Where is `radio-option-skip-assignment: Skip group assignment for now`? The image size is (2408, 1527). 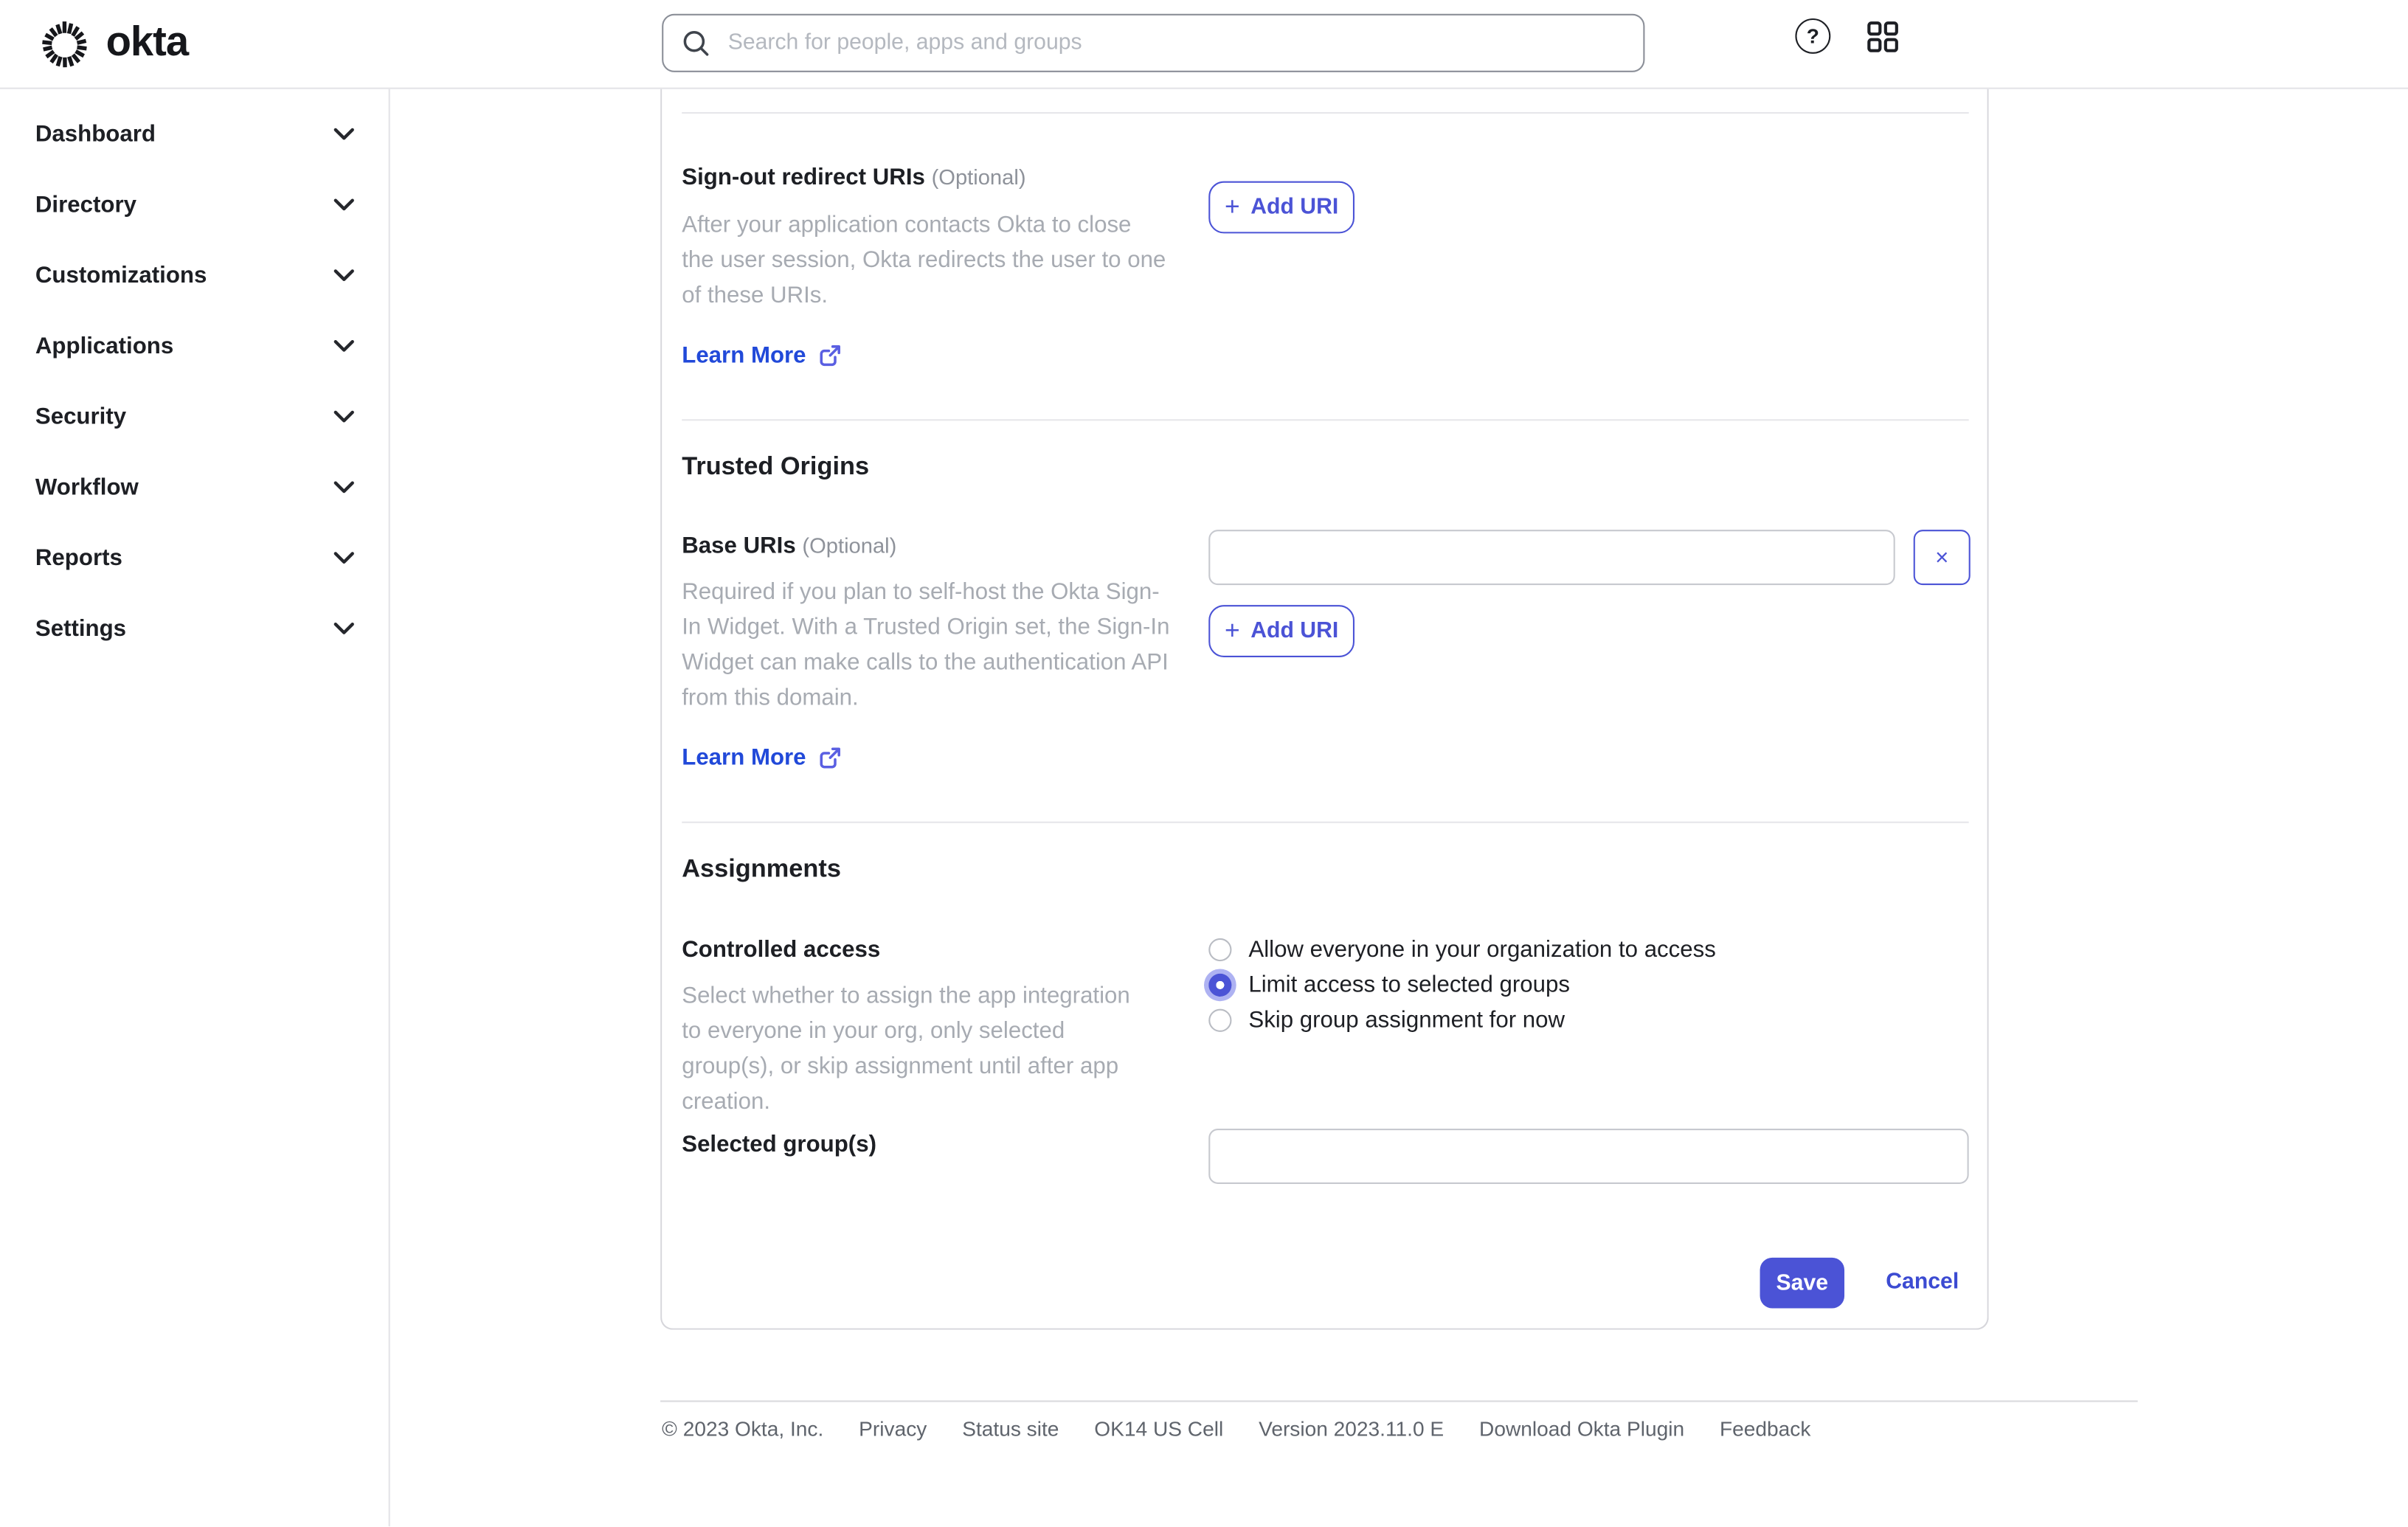
radio-option-skip-assignment: Skip group assignment for now is located at coordinates (1462, 1020).